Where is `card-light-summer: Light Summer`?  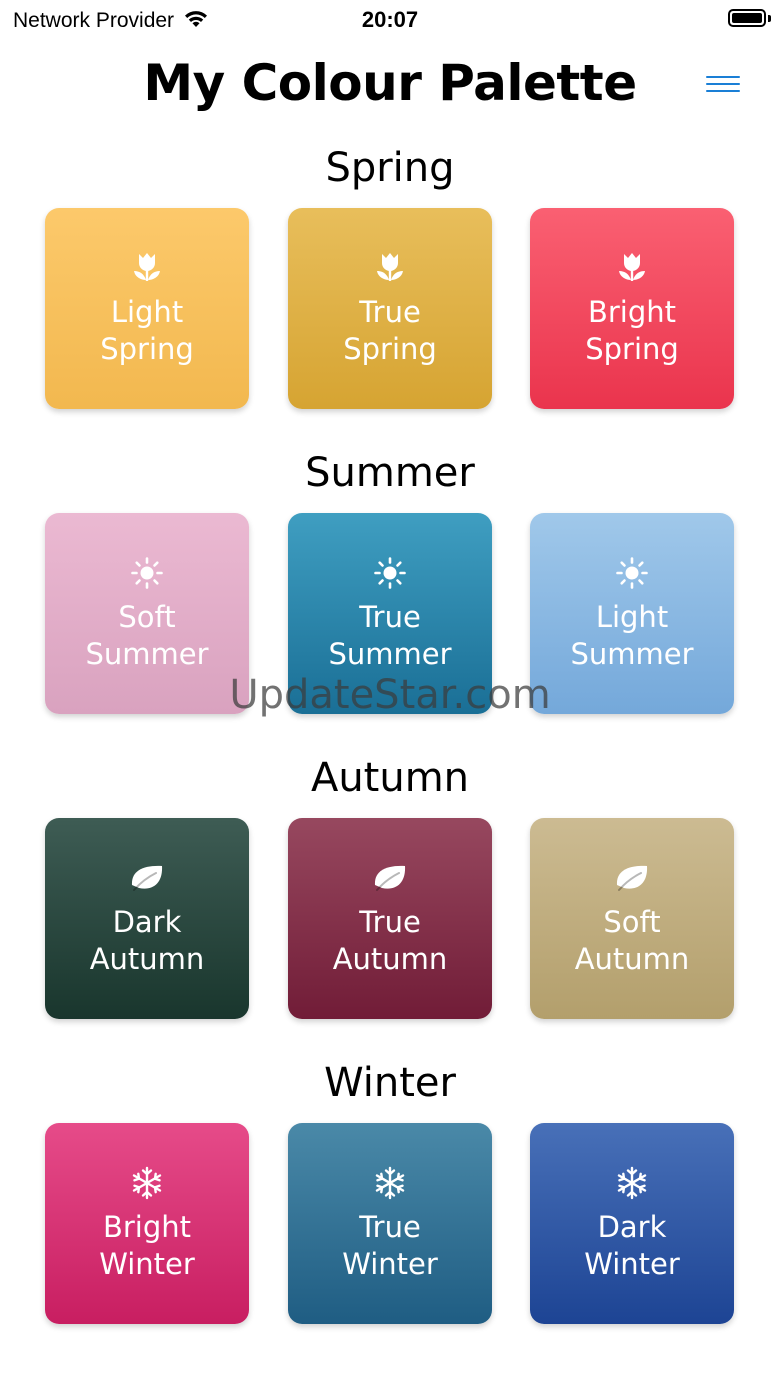
card-light-summer: Light Summer is located at coordinates (632, 613).